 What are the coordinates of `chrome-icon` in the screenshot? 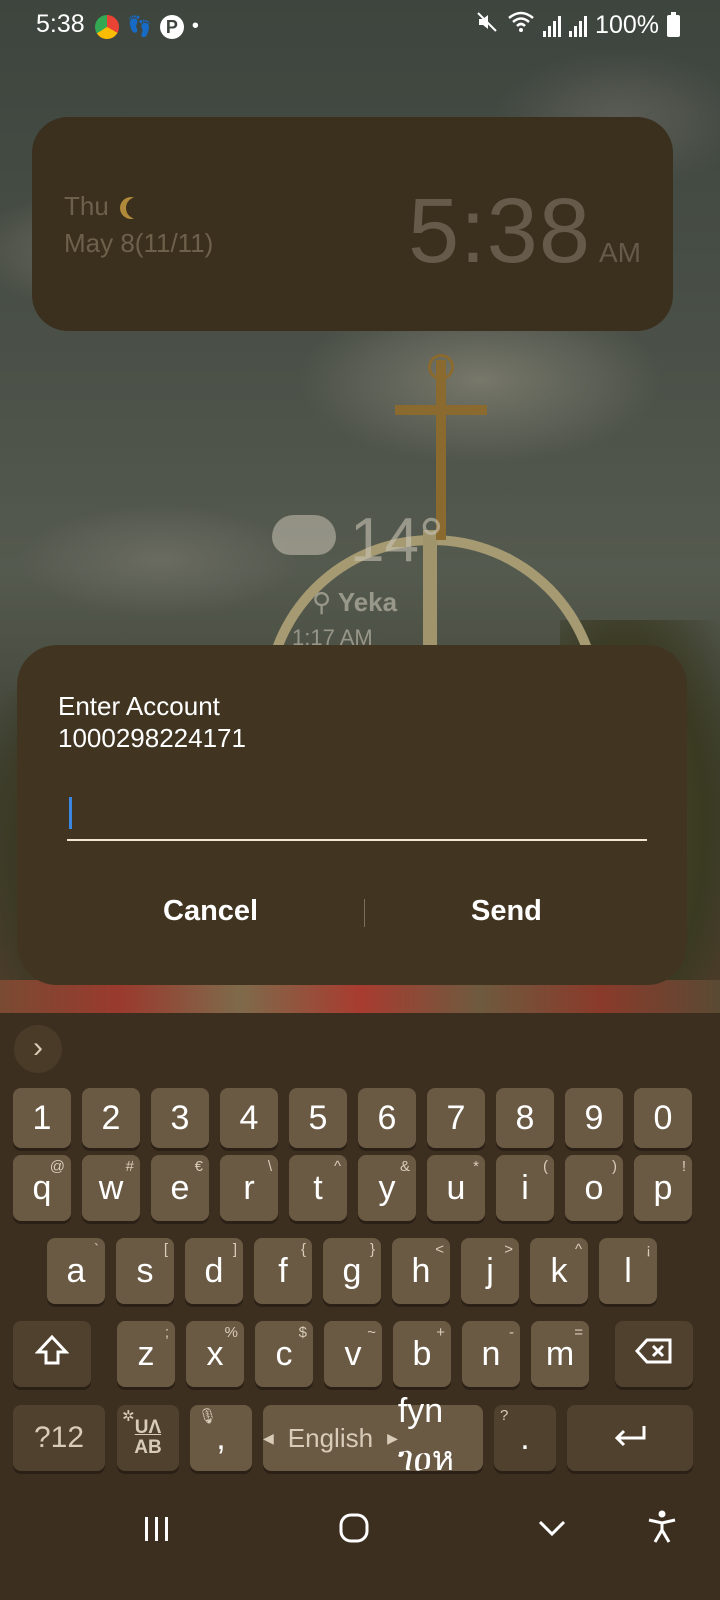 It's located at (107, 26).